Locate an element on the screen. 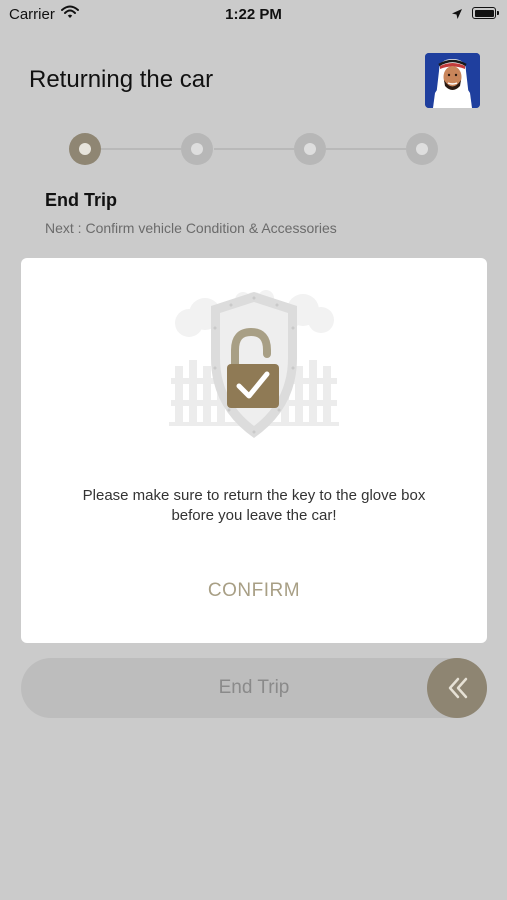 The image size is (507, 900). end-trip-slider-label: End Trip is located at coordinates (254, 687).